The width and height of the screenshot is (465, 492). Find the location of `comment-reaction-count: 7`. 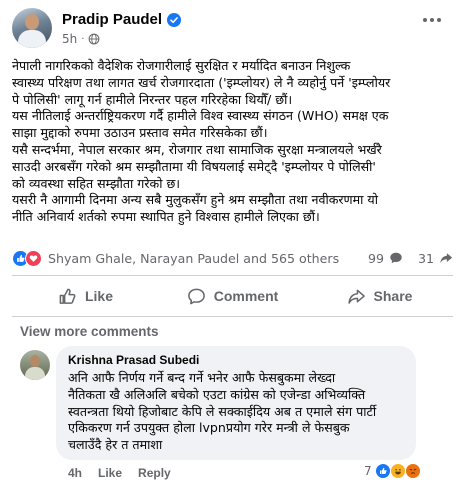

comment-reaction-count: 7 is located at coordinates (368, 471).